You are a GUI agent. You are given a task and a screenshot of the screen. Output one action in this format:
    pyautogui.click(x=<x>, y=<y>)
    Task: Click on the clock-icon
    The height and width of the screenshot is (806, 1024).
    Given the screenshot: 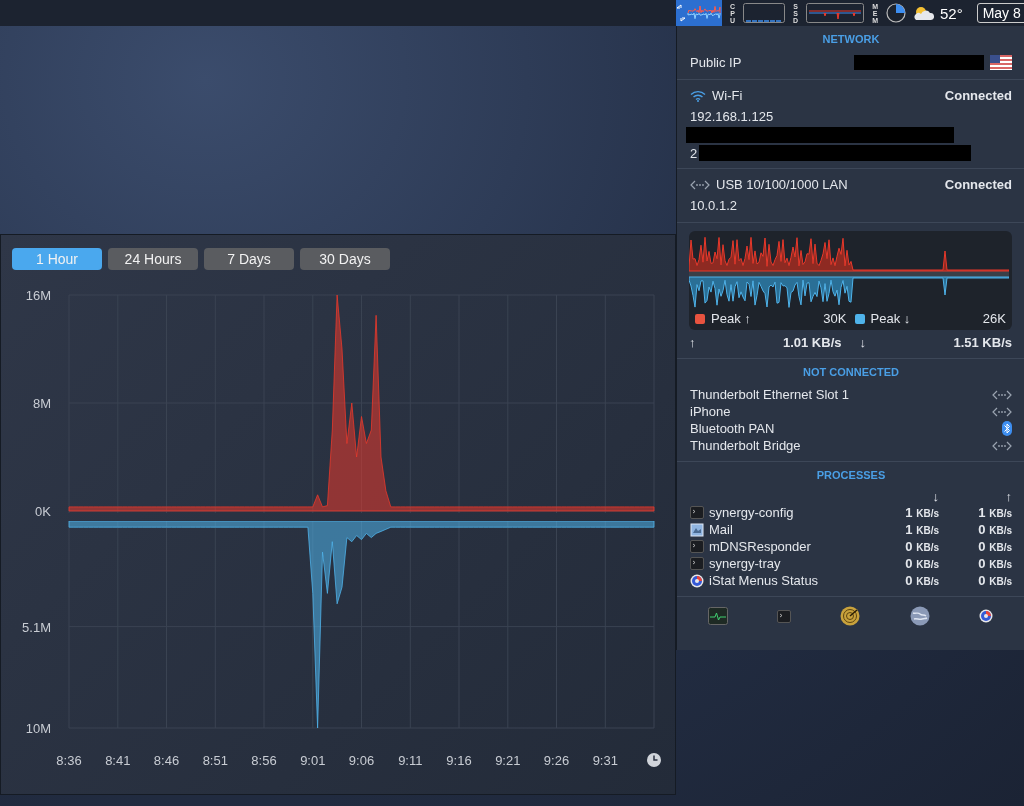 What is the action you would take?
    pyautogui.click(x=654, y=760)
    